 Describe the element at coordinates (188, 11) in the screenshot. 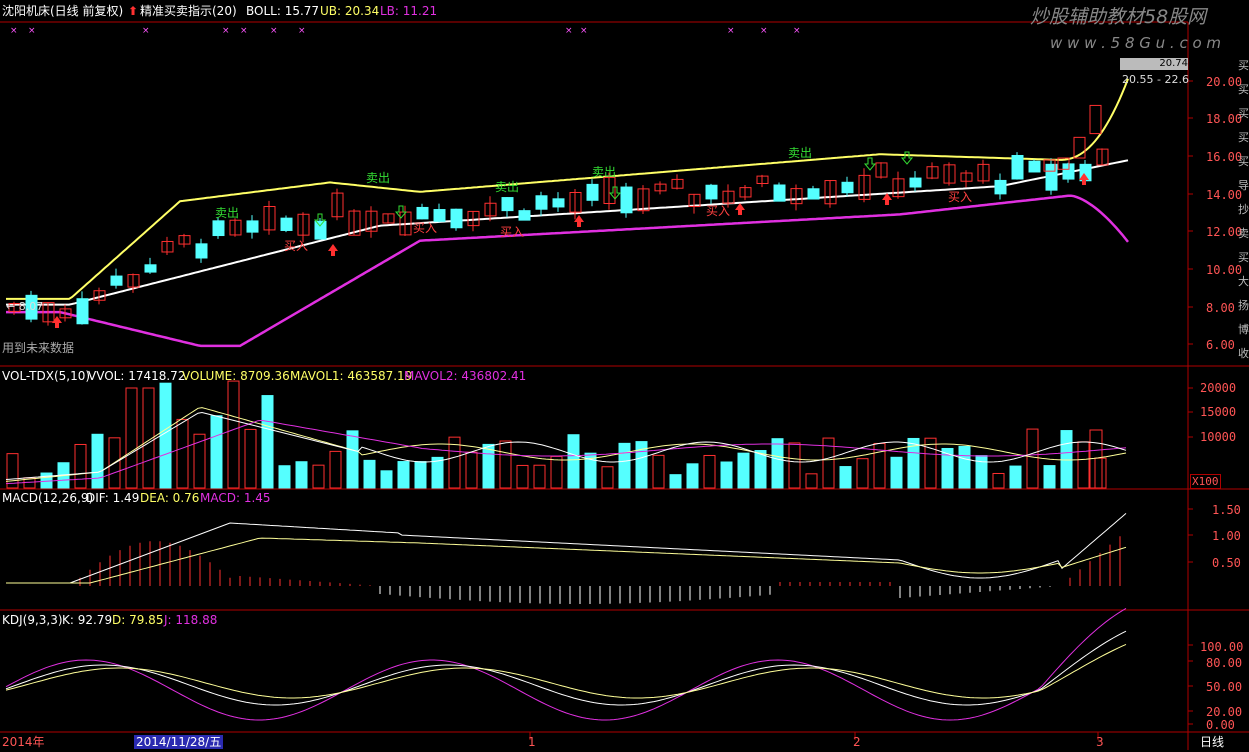

I see `indicator-title: 精准买卖指示(20)` at that location.